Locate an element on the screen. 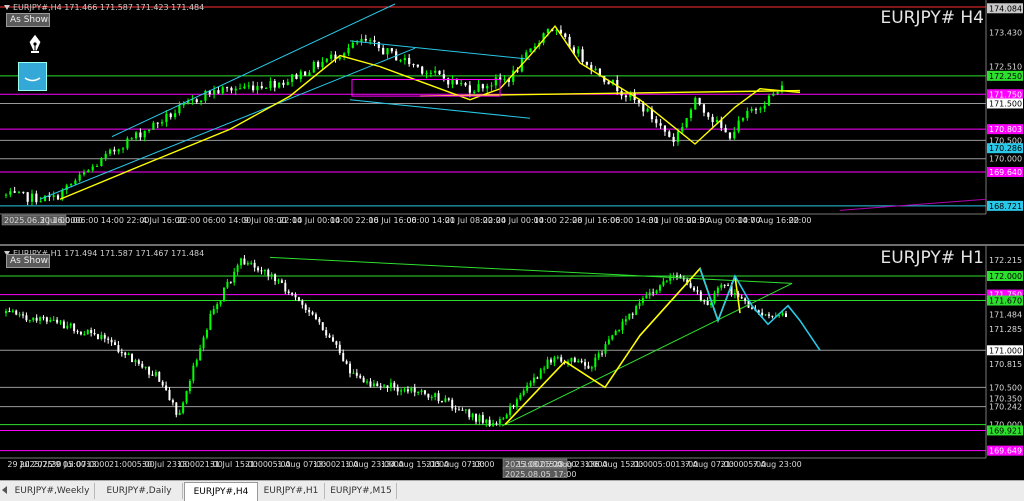  chart-tab: EURJPY#,M15 is located at coordinates (361, 491).